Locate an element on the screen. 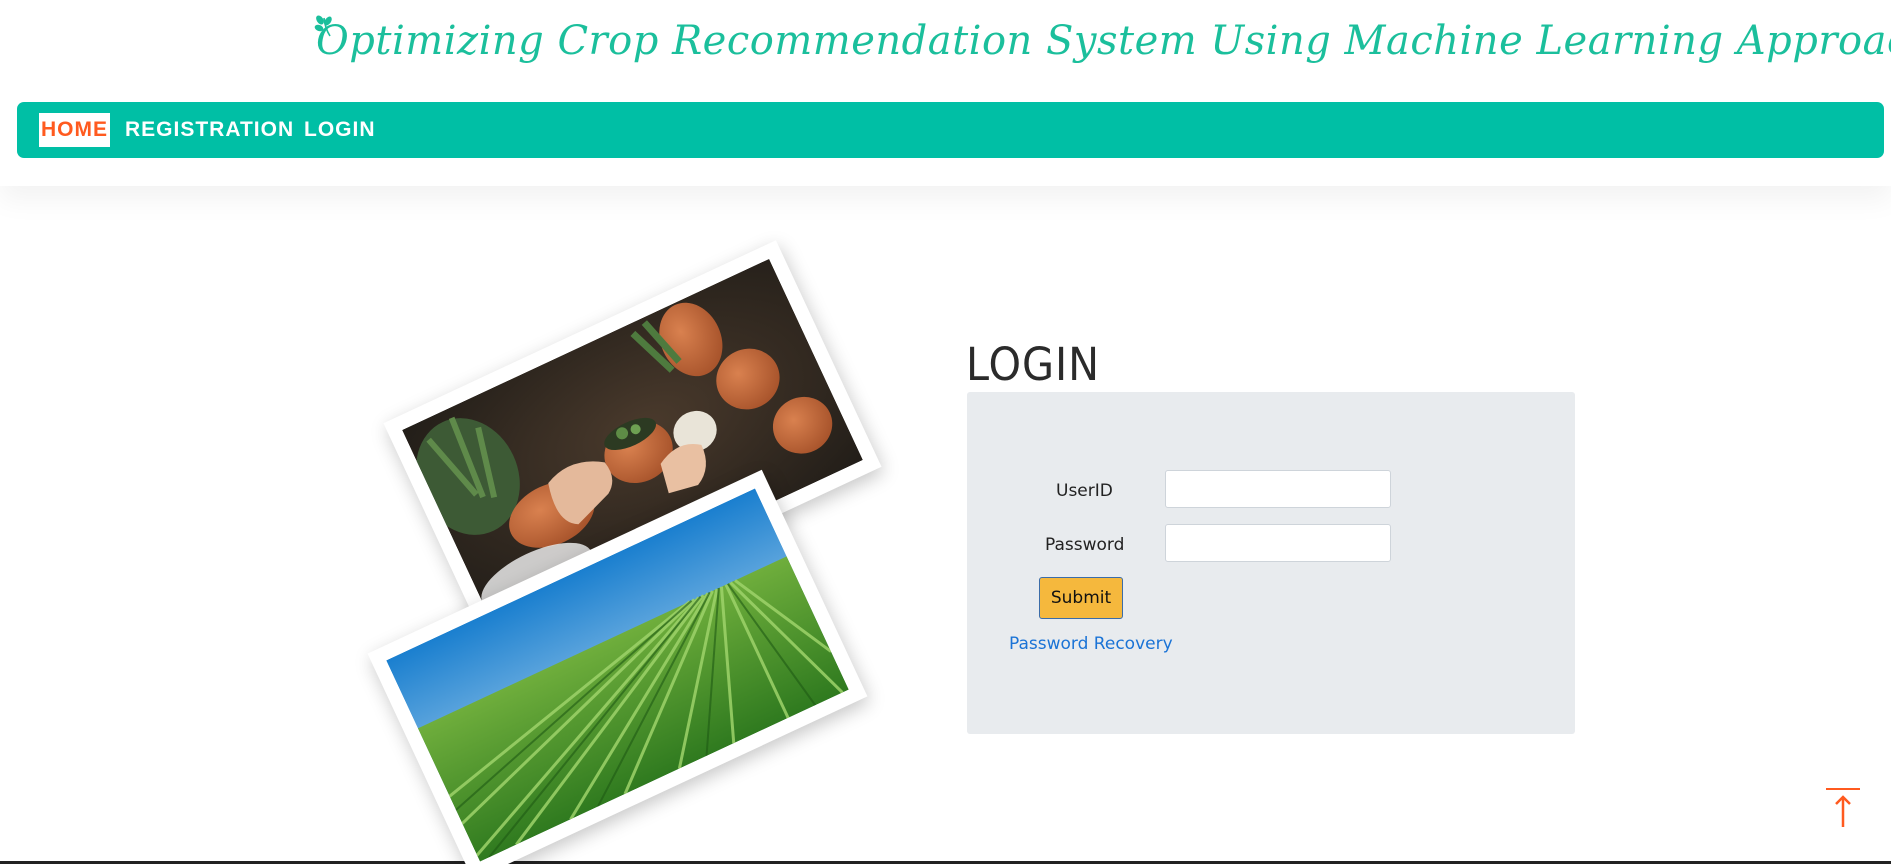 Image resolution: width=1891 pixels, height=864 pixels. submit-button: Submit is located at coordinates (1081, 598).